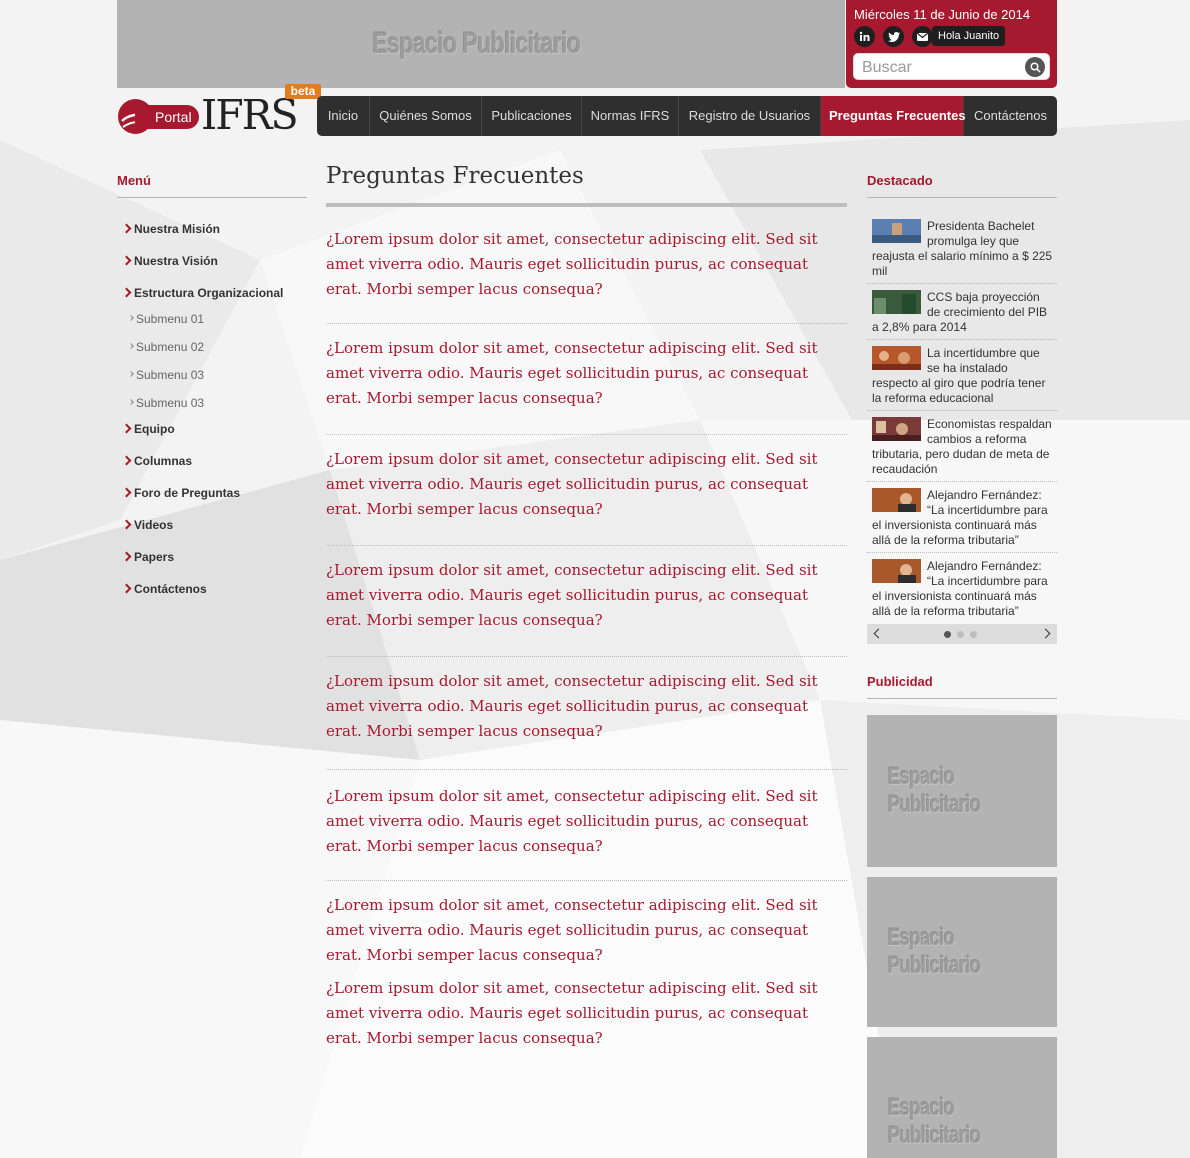 Image resolution: width=1190 pixels, height=1158 pixels. Describe the element at coordinates (937, 67) in the screenshot. I see `search-input` at that location.